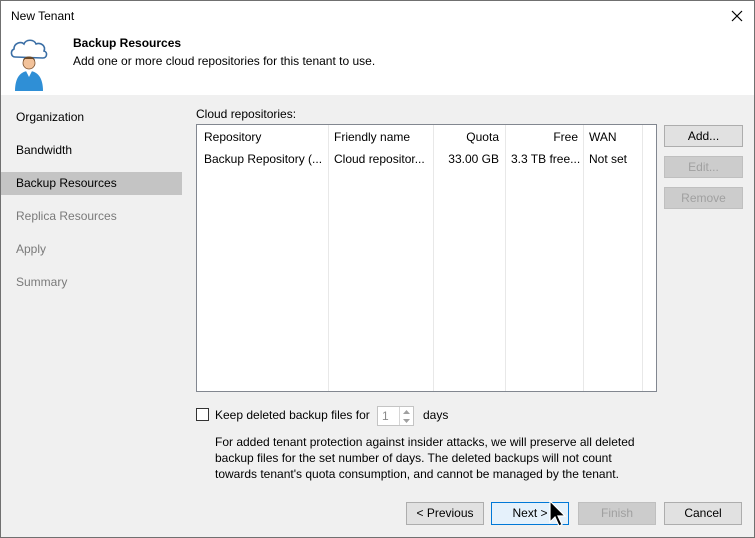 Image resolution: width=755 pixels, height=538 pixels. Describe the element at coordinates (42, 282) in the screenshot. I see `step-summary: Summary` at that location.